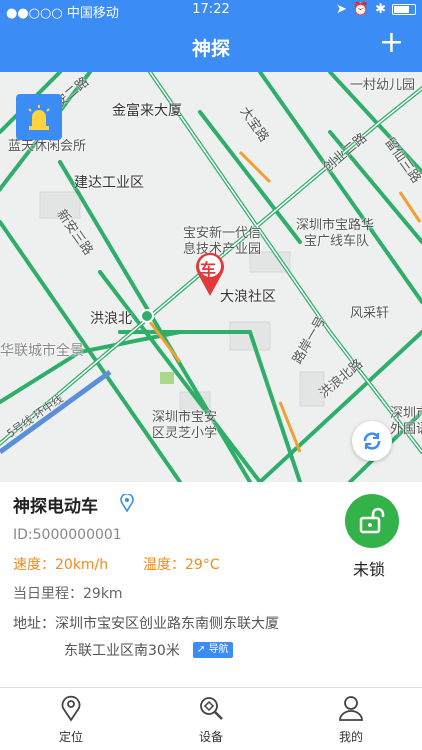 This screenshot has height=750, width=422. I want to click on location-arrow-icon: ➤, so click(341, 9).